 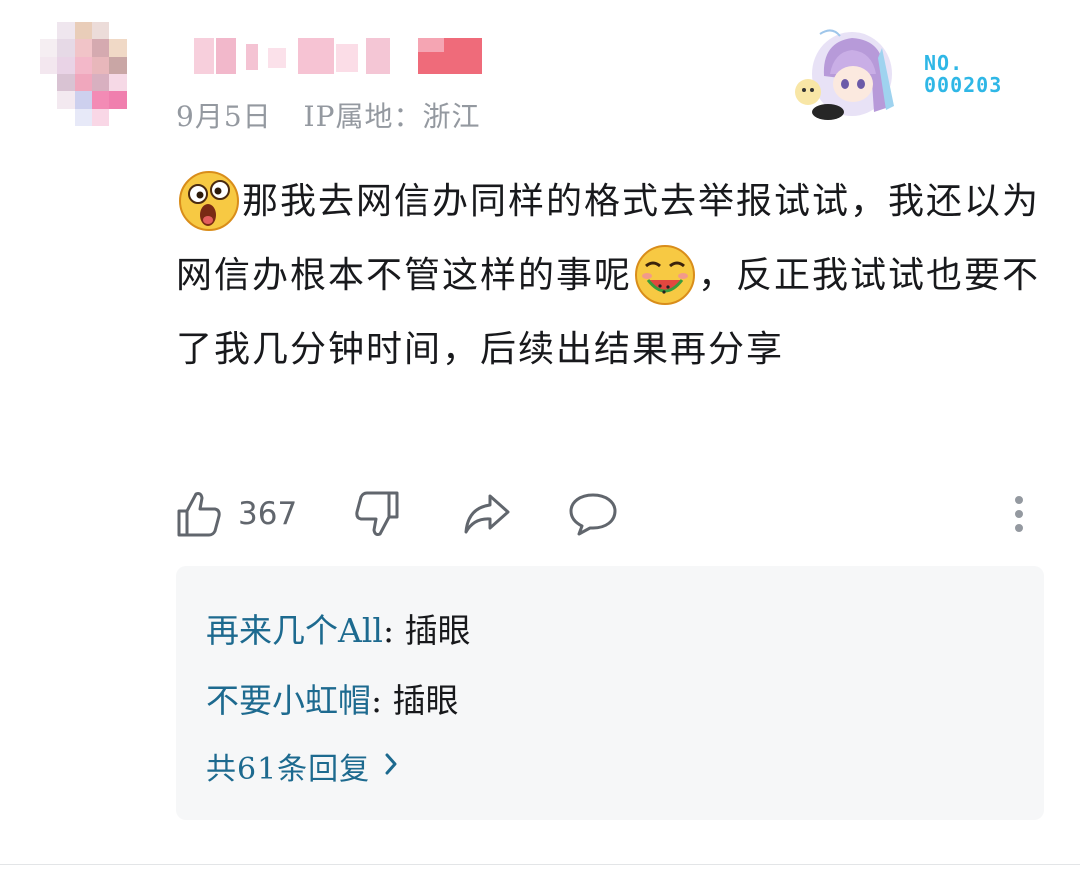 I want to click on share-icon, so click(x=487, y=514).